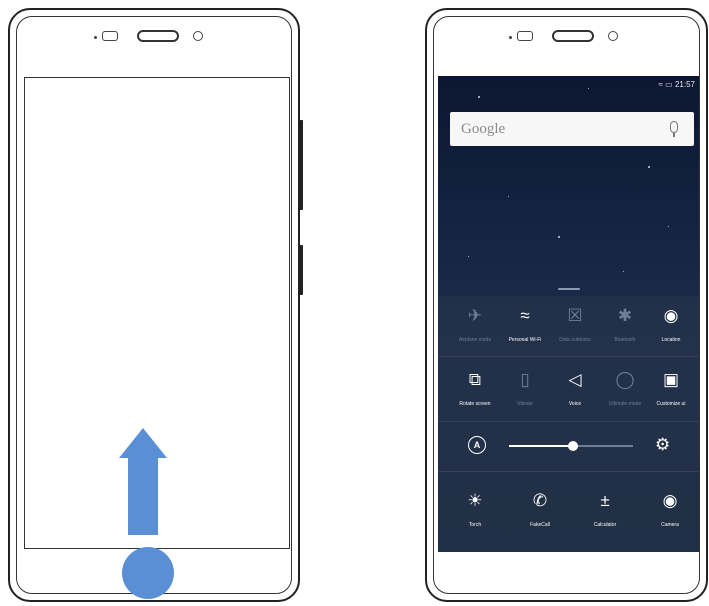  I want to click on tile-voice: ◁ Voice, so click(575, 388).